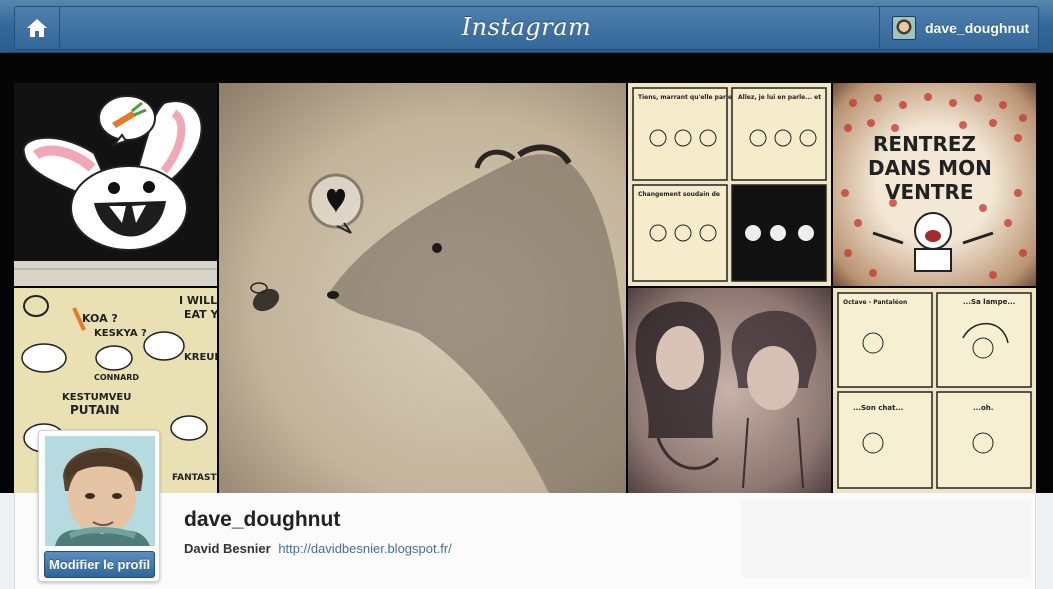 This screenshot has width=1053, height=589. I want to click on doodle-text-keskya: KESKYA ?, so click(120, 333).